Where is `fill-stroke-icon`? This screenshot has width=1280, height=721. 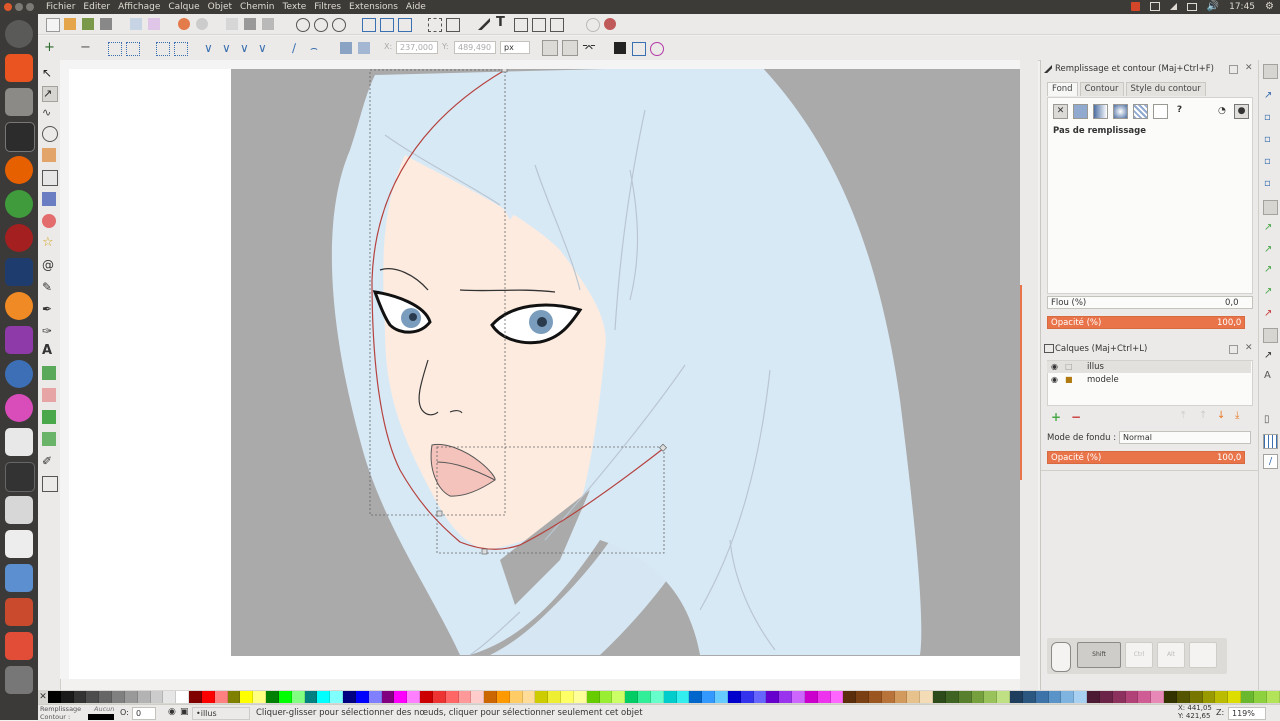
fill-stroke-icon is located at coordinates (484, 24).